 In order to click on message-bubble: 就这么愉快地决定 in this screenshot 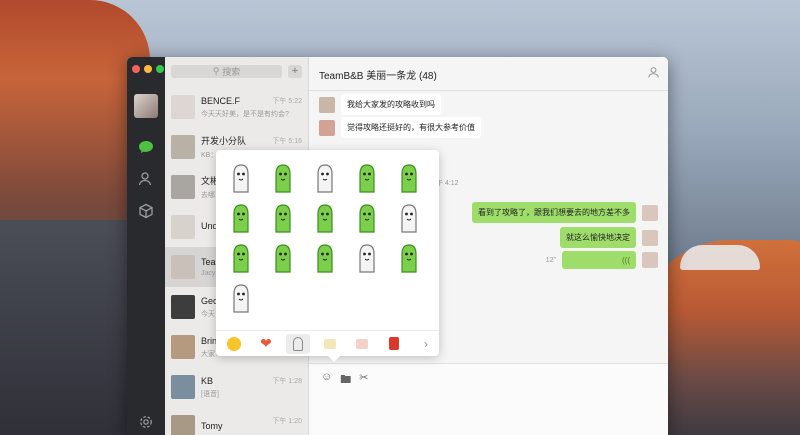, I will do `click(598, 237)`.